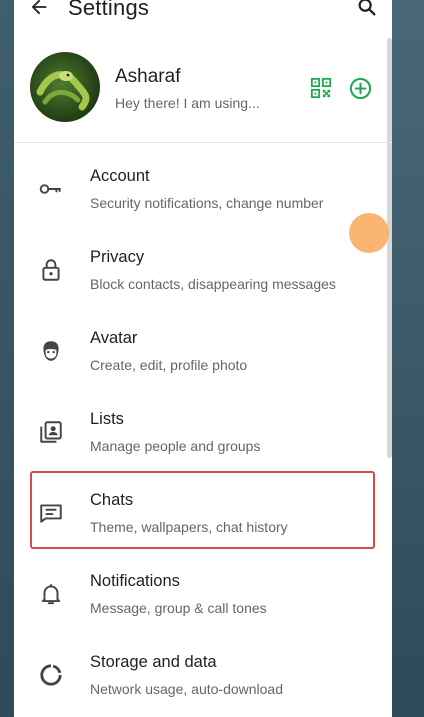 The image size is (424, 717). Describe the element at coordinates (203, 514) in the screenshot. I see `menu-item-chats: Chats Theme, wallpapers, chat history` at that location.